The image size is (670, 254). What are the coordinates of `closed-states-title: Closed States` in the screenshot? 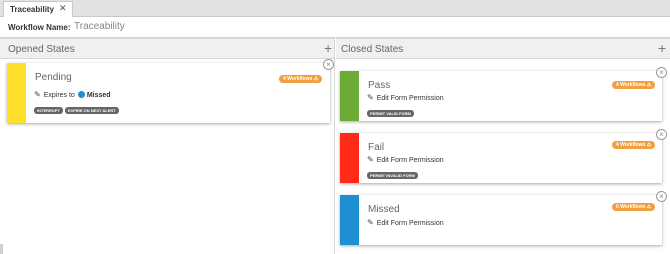 It's located at (372, 49).